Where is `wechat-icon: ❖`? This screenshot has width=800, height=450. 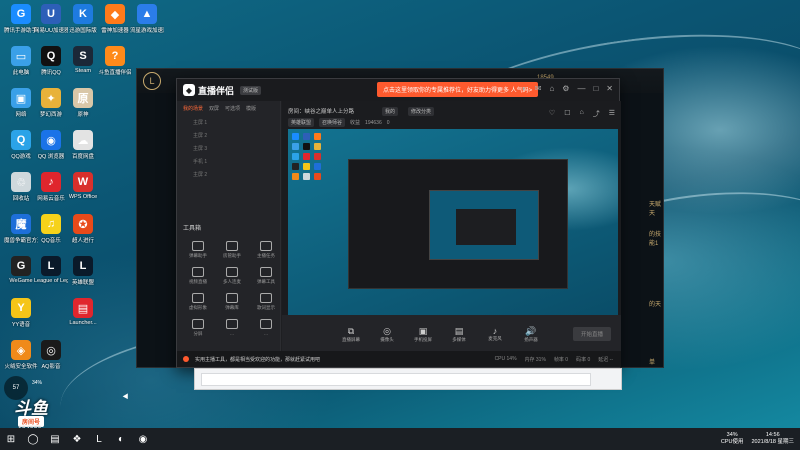
wechat-icon: ❖ is located at coordinates (77, 439).